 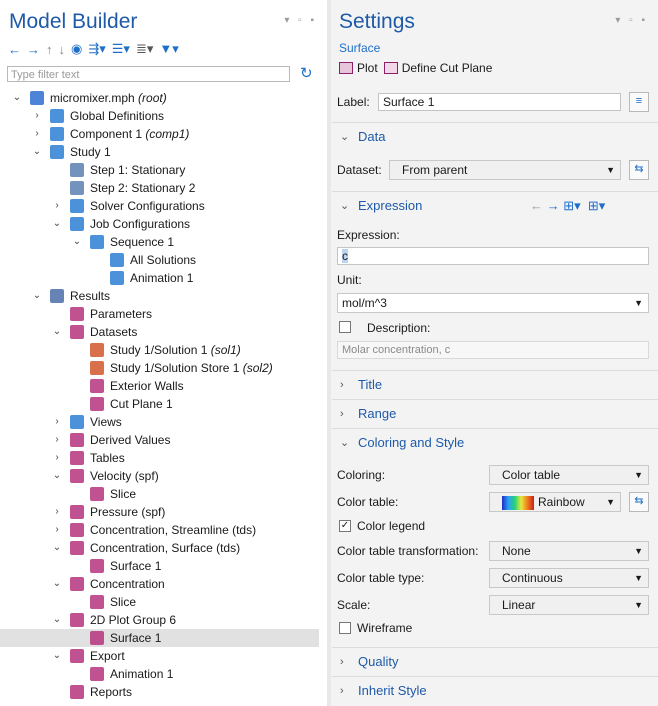 I want to click on label-options-icon: ≡, so click(x=639, y=102).